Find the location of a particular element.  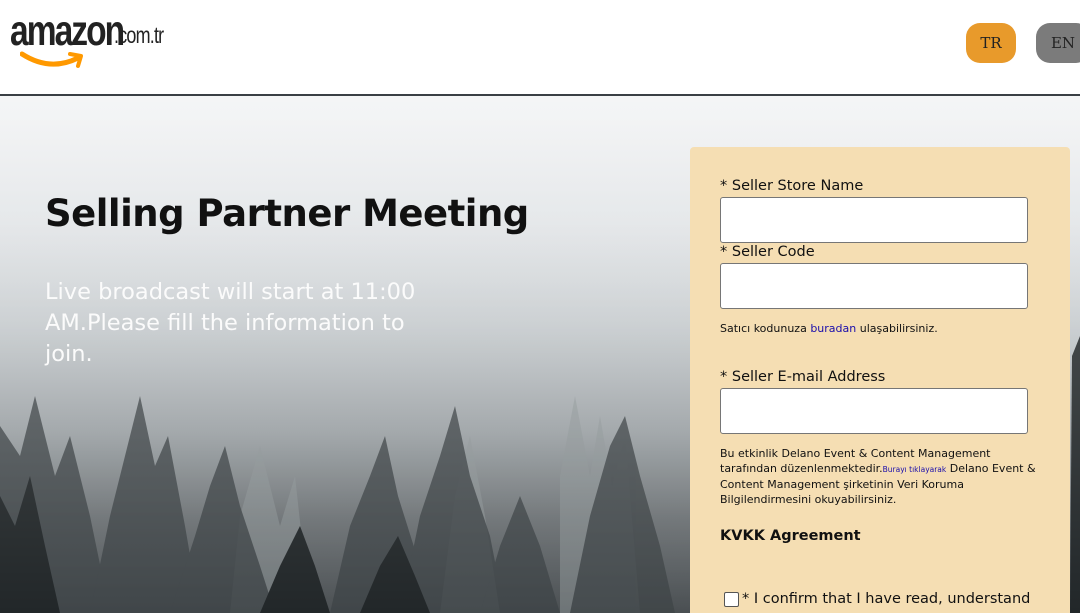

seller-code-help-link: buradan is located at coordinates (833, 328).